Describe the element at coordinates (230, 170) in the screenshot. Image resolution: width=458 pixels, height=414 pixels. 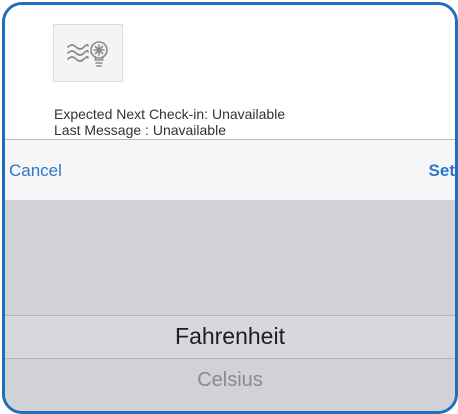
I see `picker-toolbar: Cancel Set` at that location.